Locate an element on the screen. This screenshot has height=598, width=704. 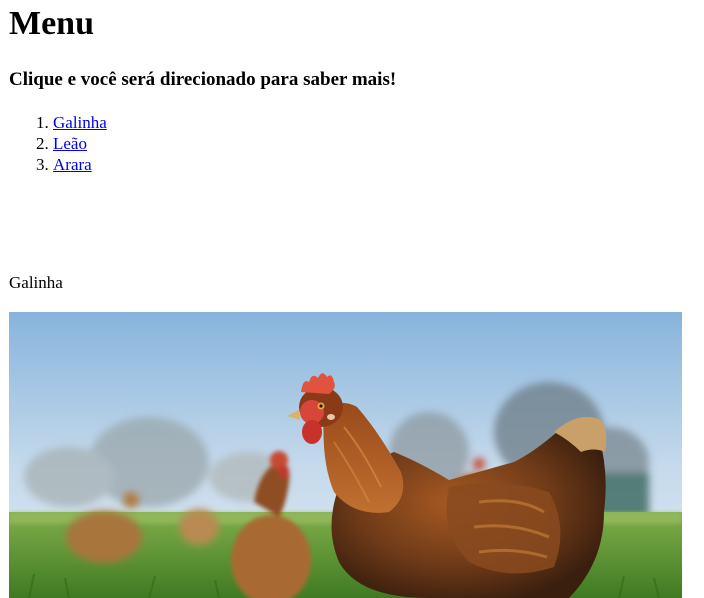
menu-link-galinha: Galinha is located at coordinates (80, 122).